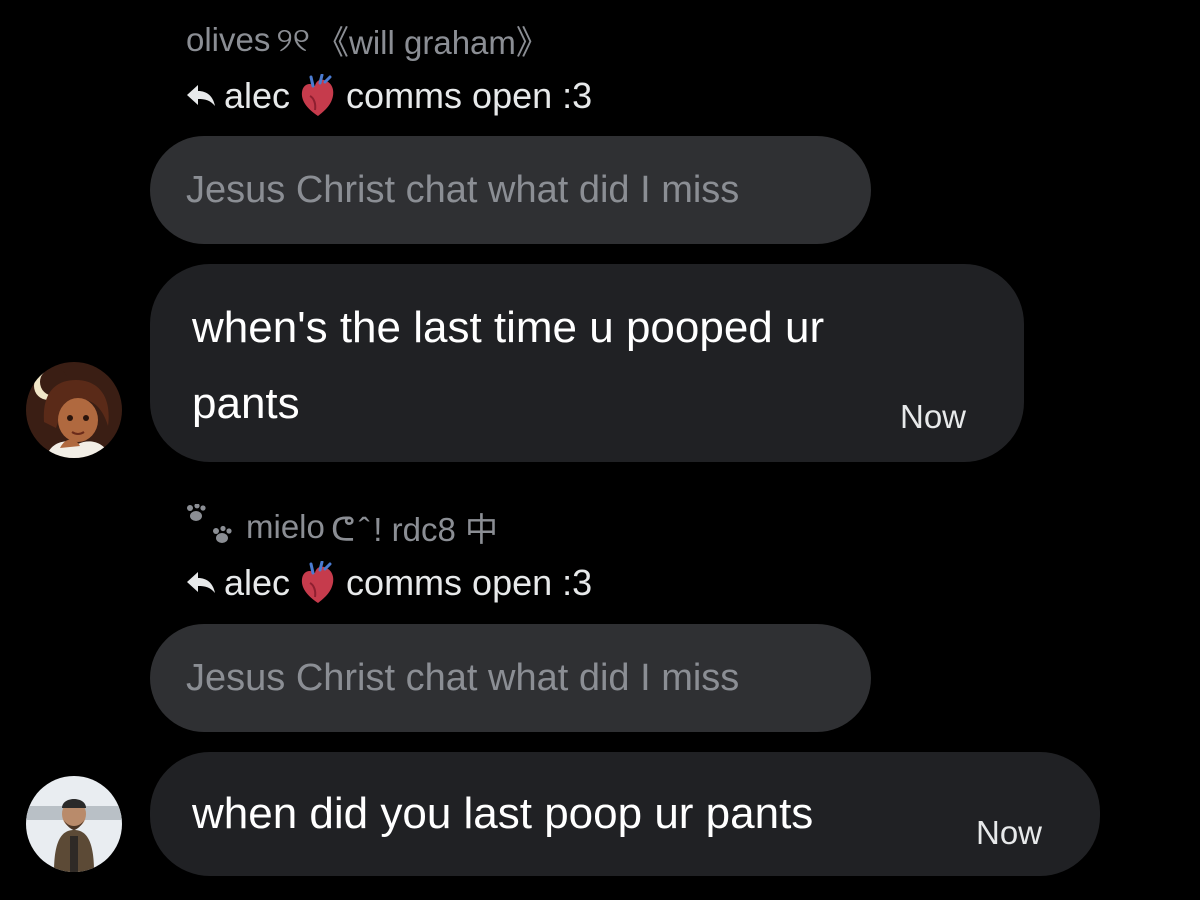 The height and width of the screenshot is (900, 1200). I want to click on reply-line-1: alec comms open :3, so click(389, 96).